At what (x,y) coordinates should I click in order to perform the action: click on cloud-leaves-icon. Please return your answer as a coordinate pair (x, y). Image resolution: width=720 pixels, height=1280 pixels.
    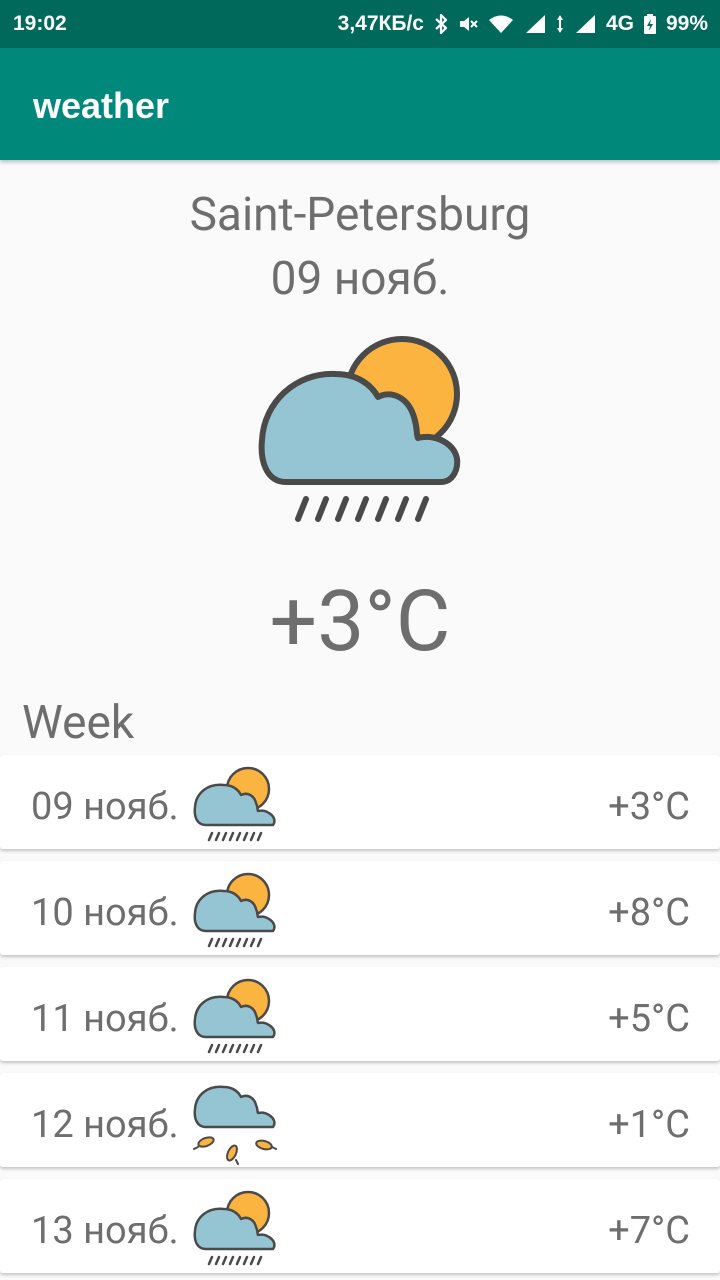
    Looking at the image, I should click on (235, 1124).